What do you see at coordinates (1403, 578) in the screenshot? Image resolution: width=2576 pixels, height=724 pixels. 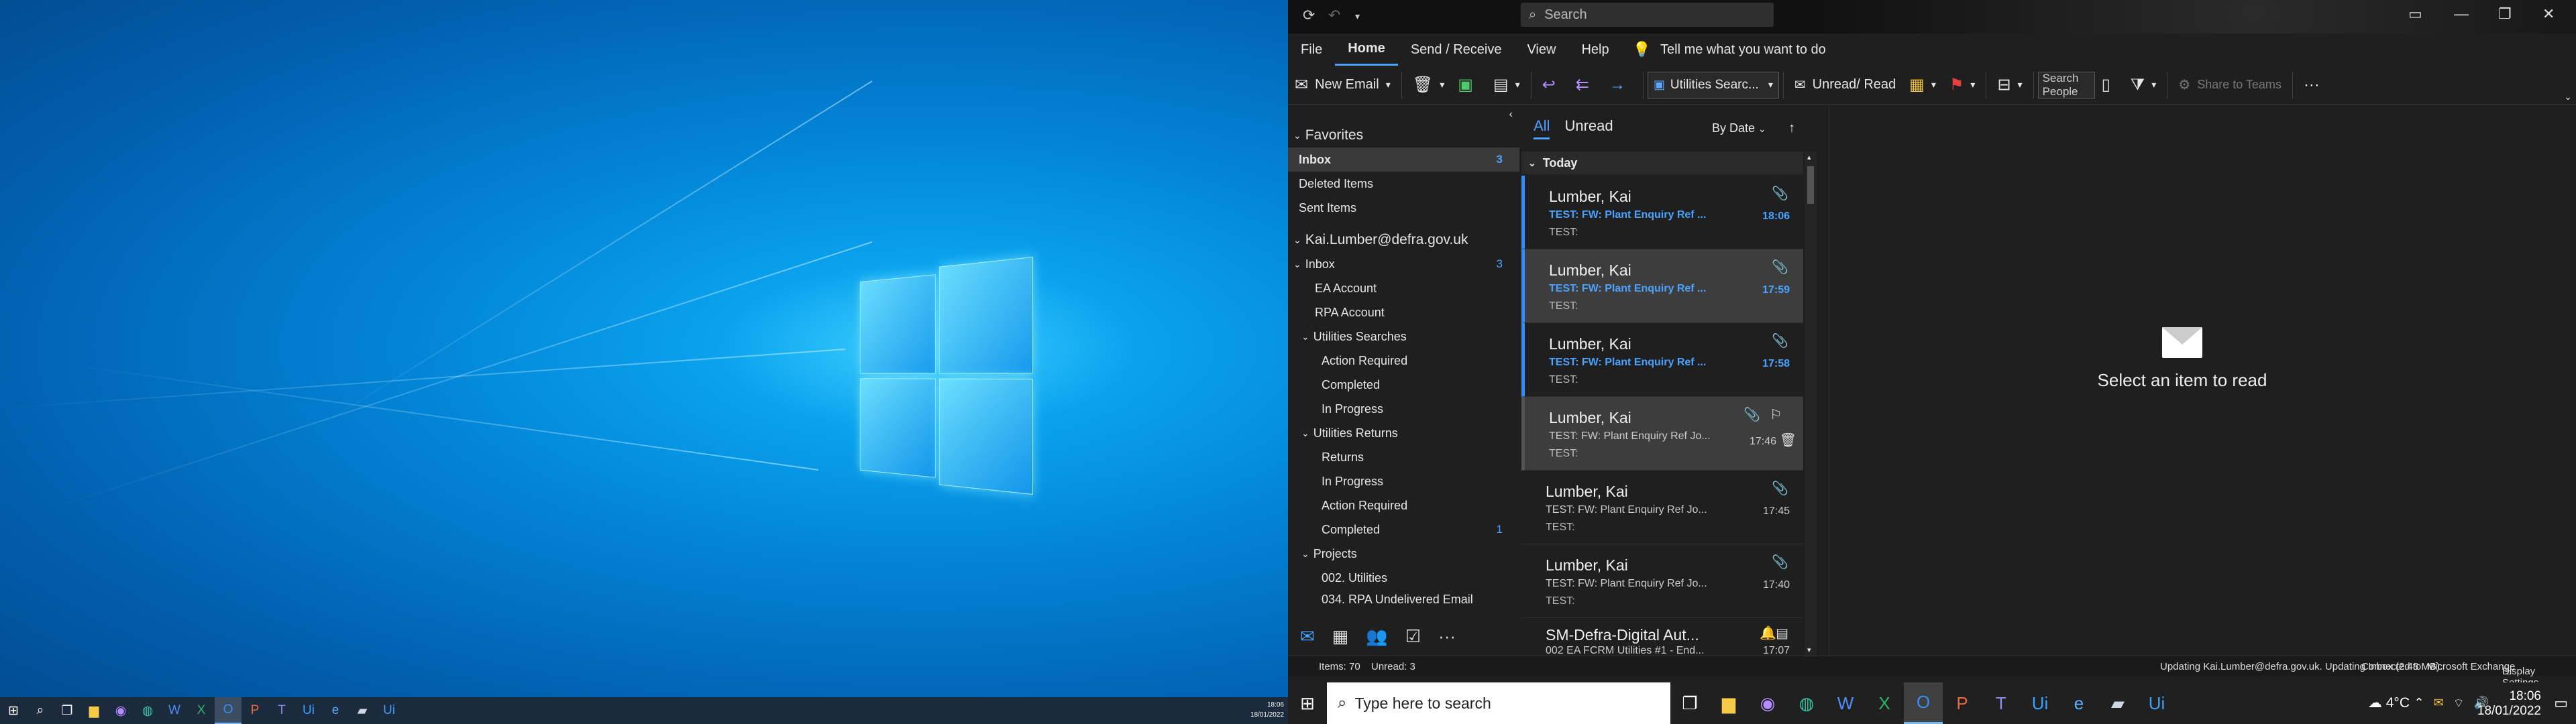 I see `folder-002-utilities: 002. Utilities` at bounding box center [1403, 578].